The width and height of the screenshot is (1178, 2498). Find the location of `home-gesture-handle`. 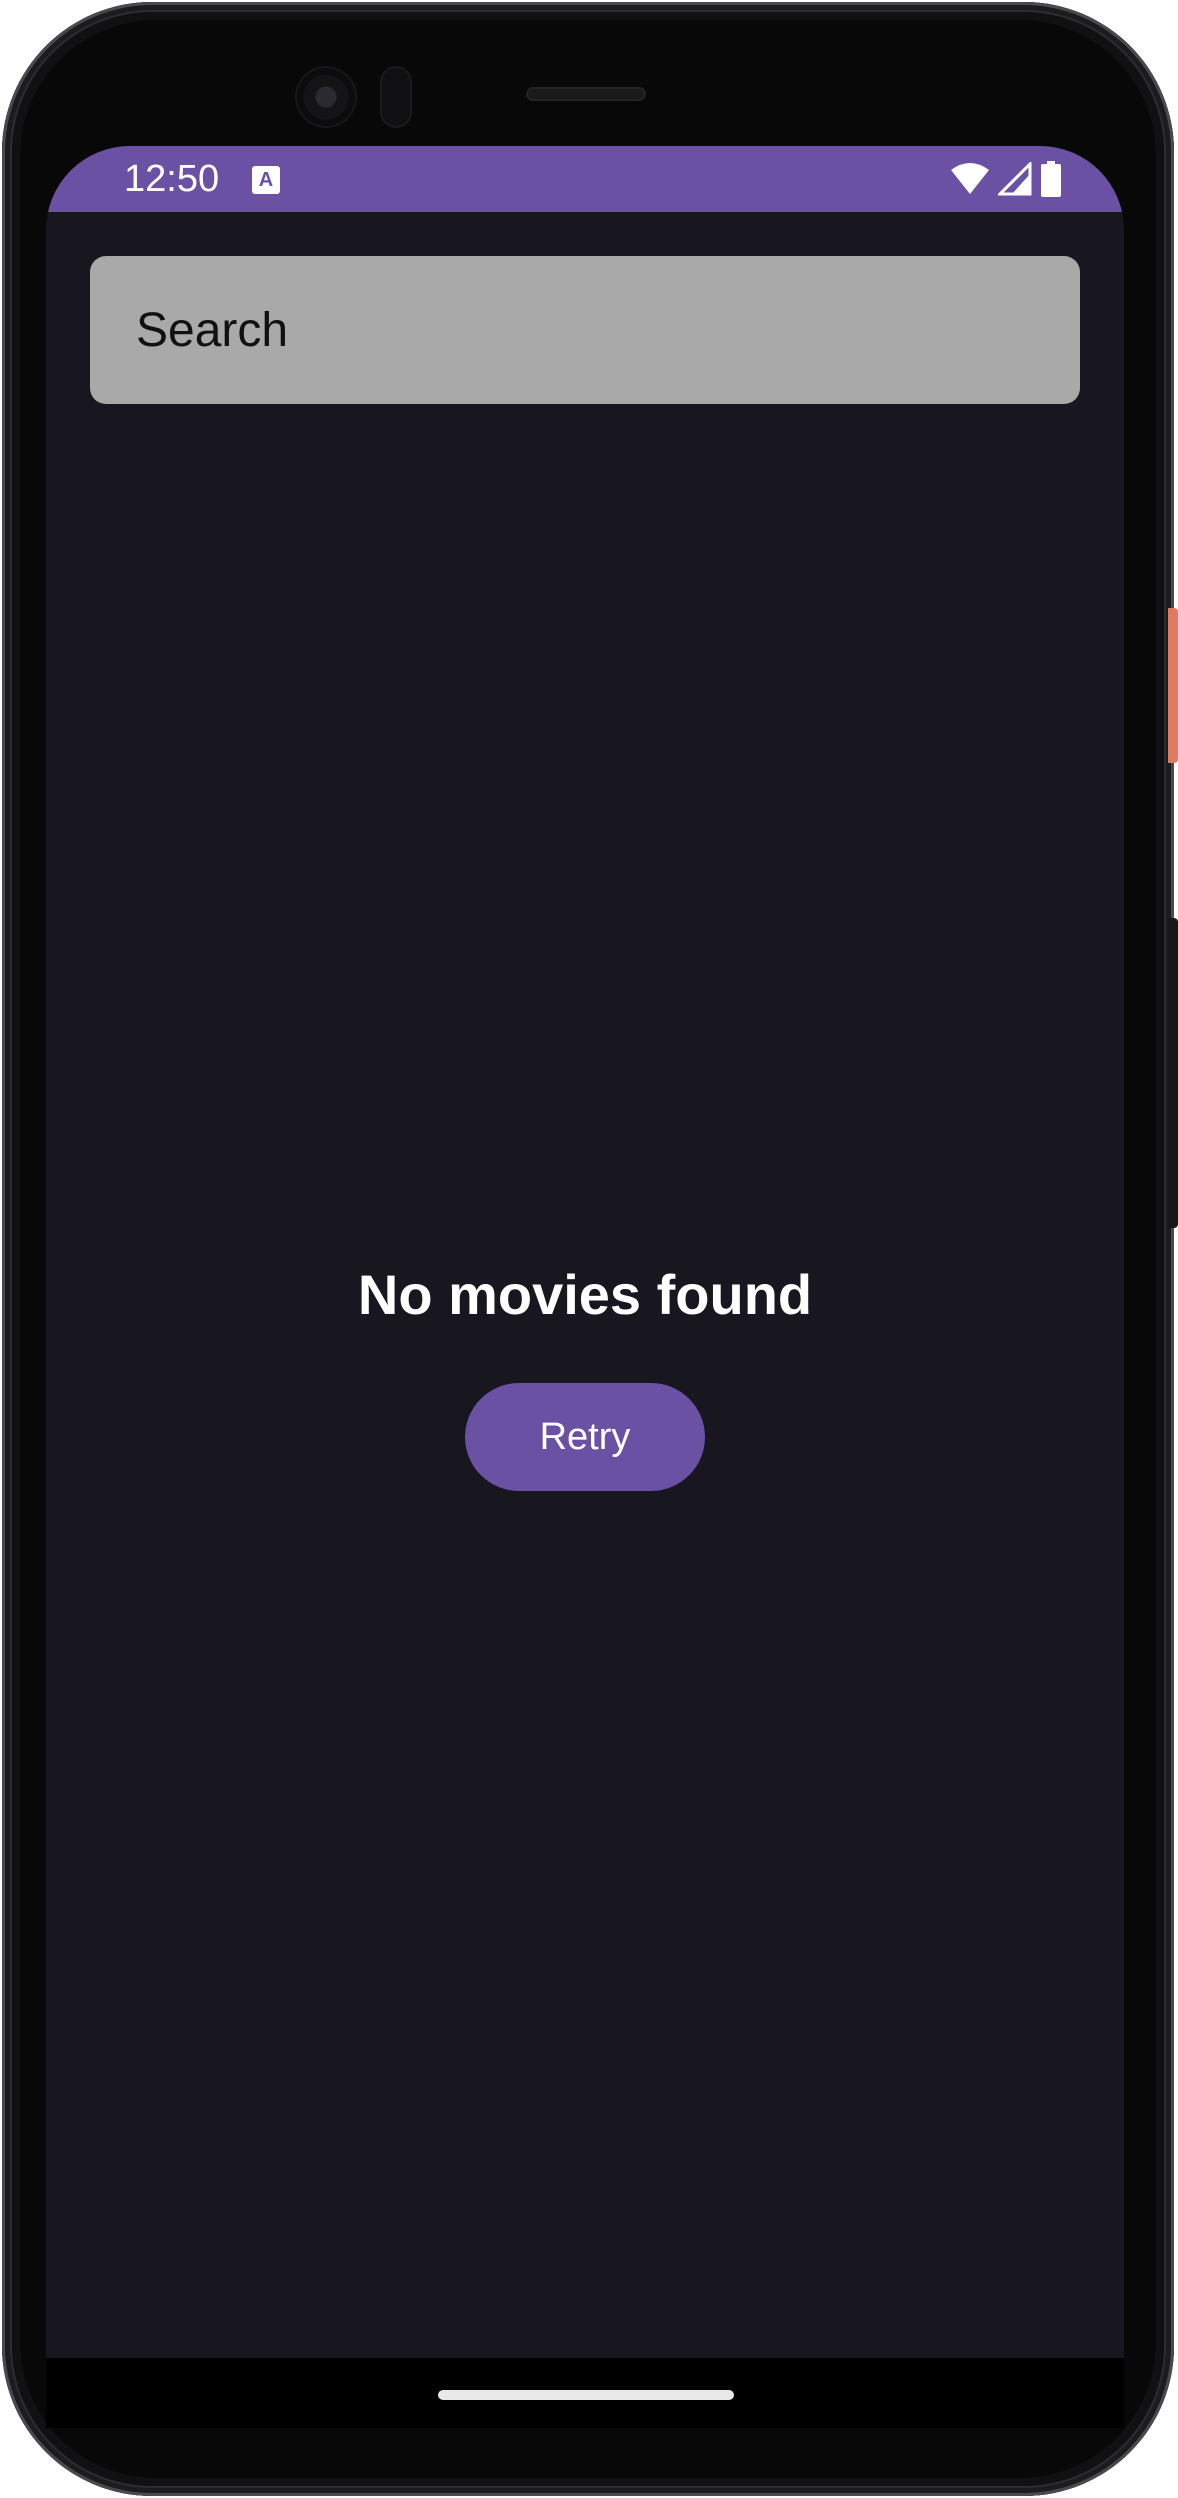

home-gesture-handle is located at coordinates (586, 2395).